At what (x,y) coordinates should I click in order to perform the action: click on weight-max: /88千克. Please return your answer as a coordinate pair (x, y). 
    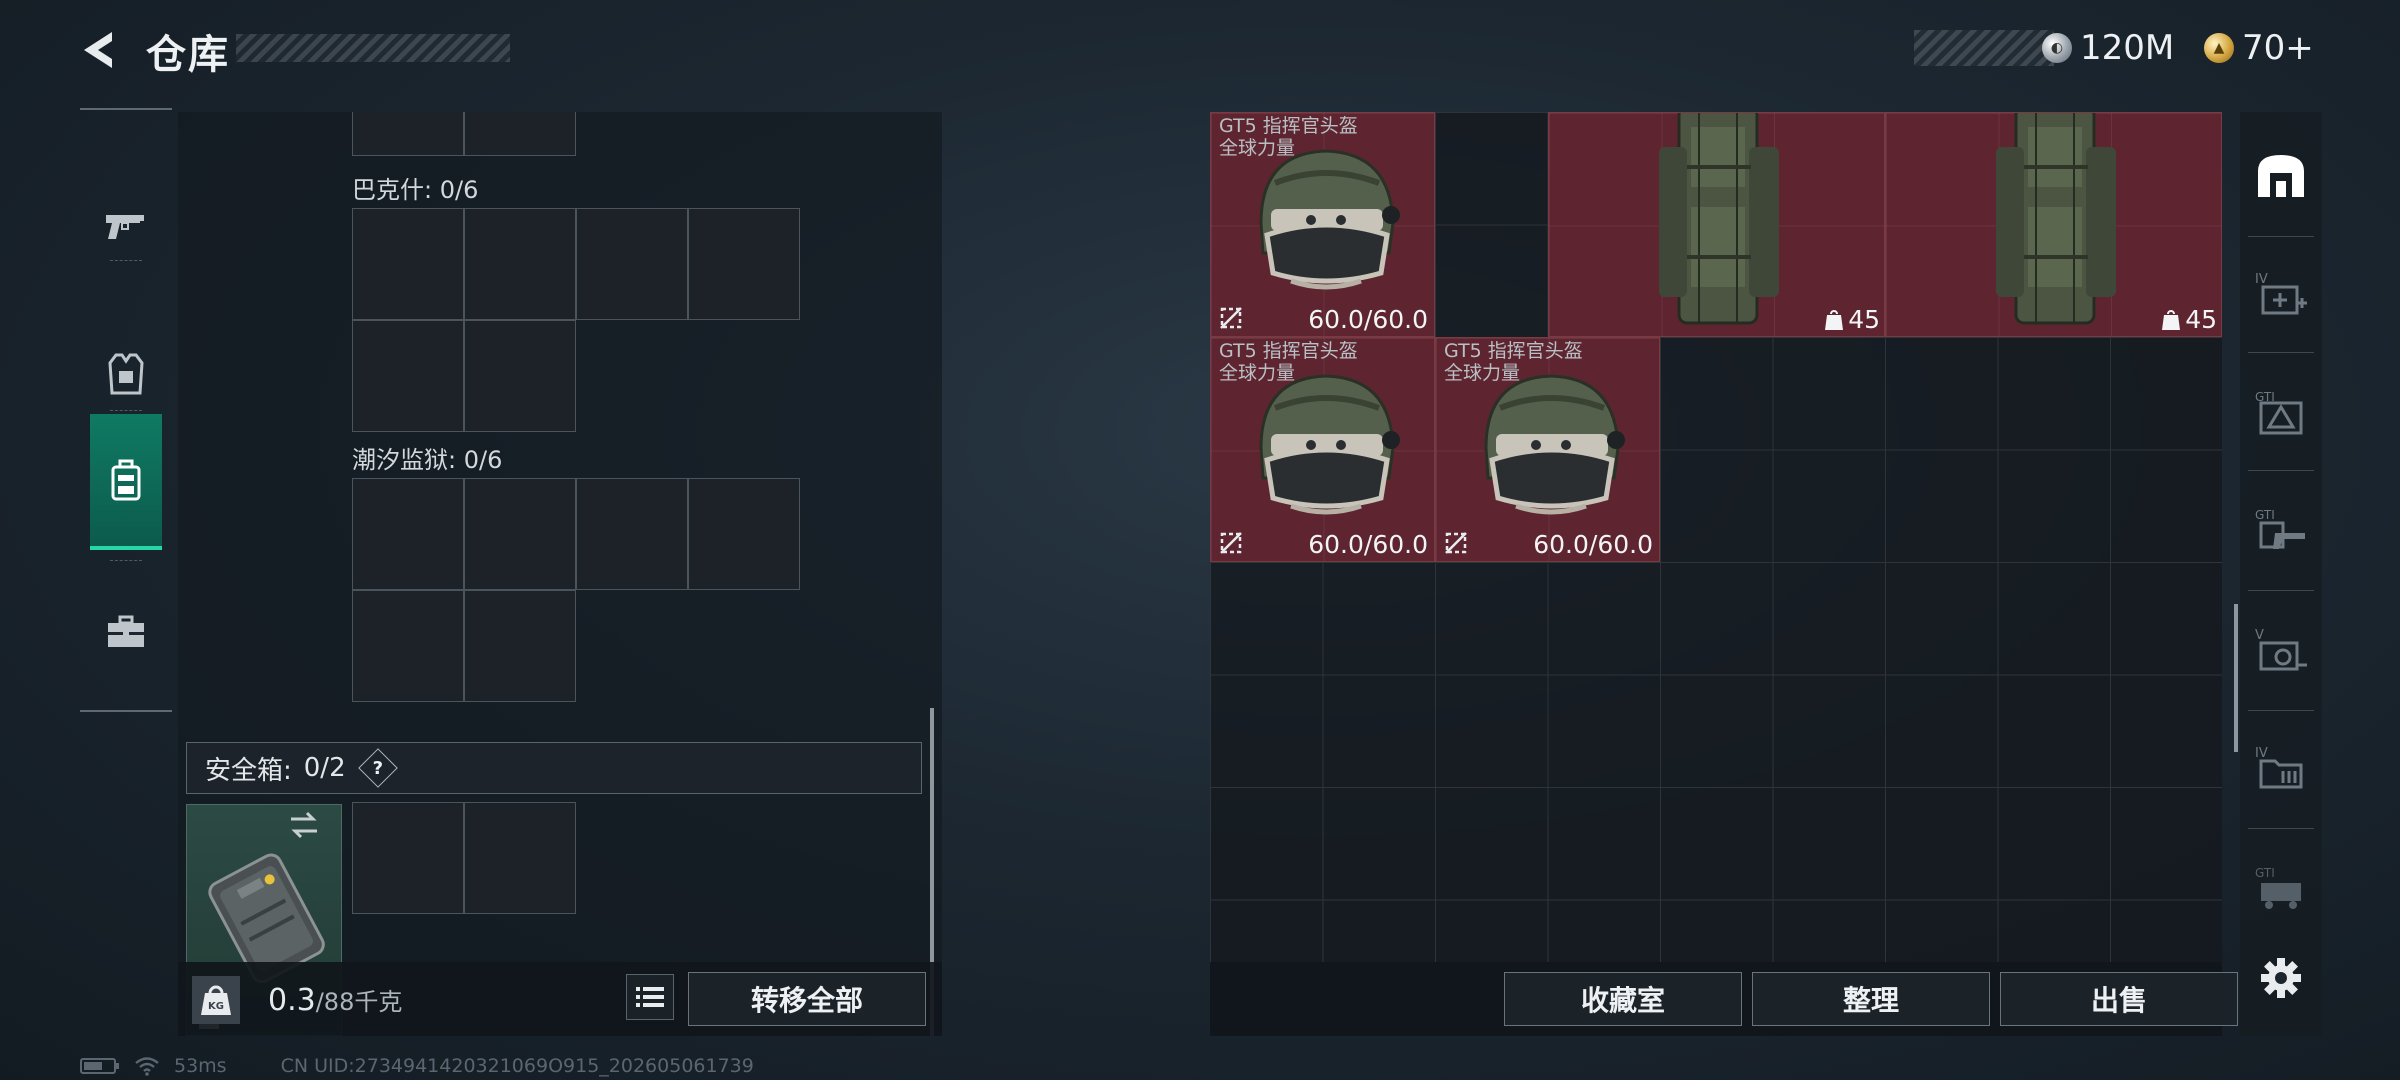
    Looking at the image, I should click on (359, 1002).